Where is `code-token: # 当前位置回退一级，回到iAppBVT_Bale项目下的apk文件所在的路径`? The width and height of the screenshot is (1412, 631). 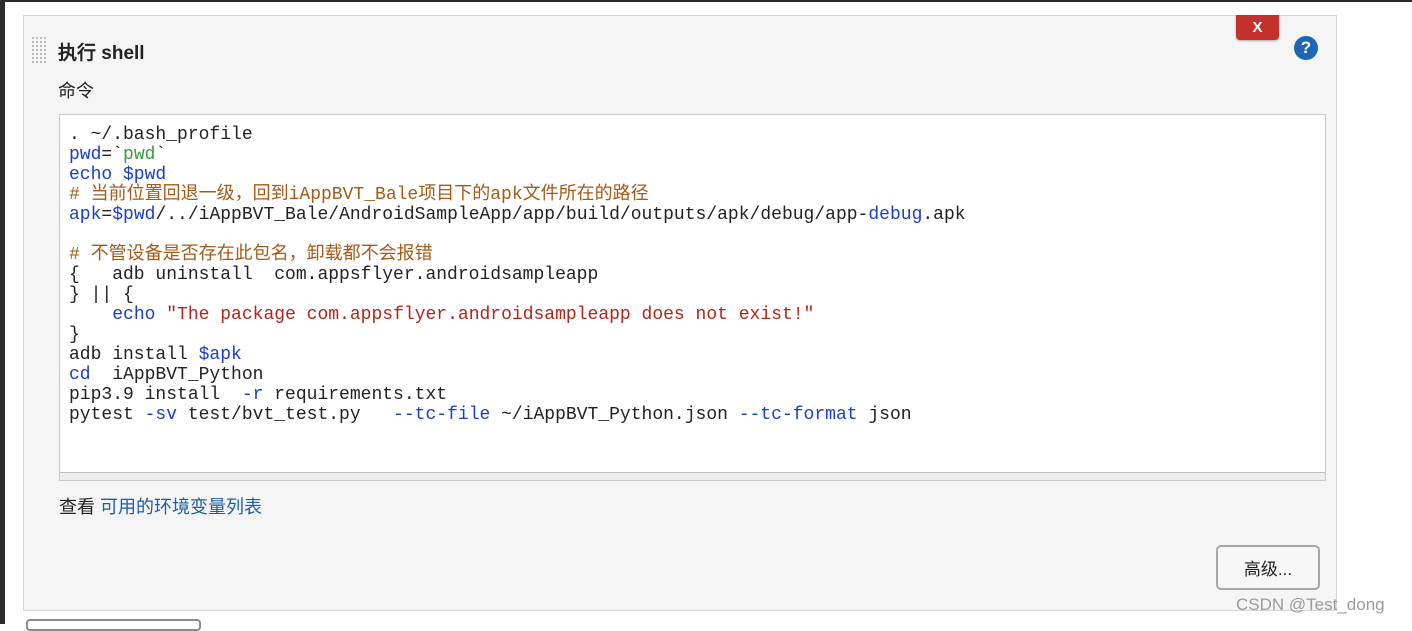
code-token: # 当前位置回退一级，回到iAppBVT_Bale项目下的apk文件所在的路径 is located at coordinates (359, 195).